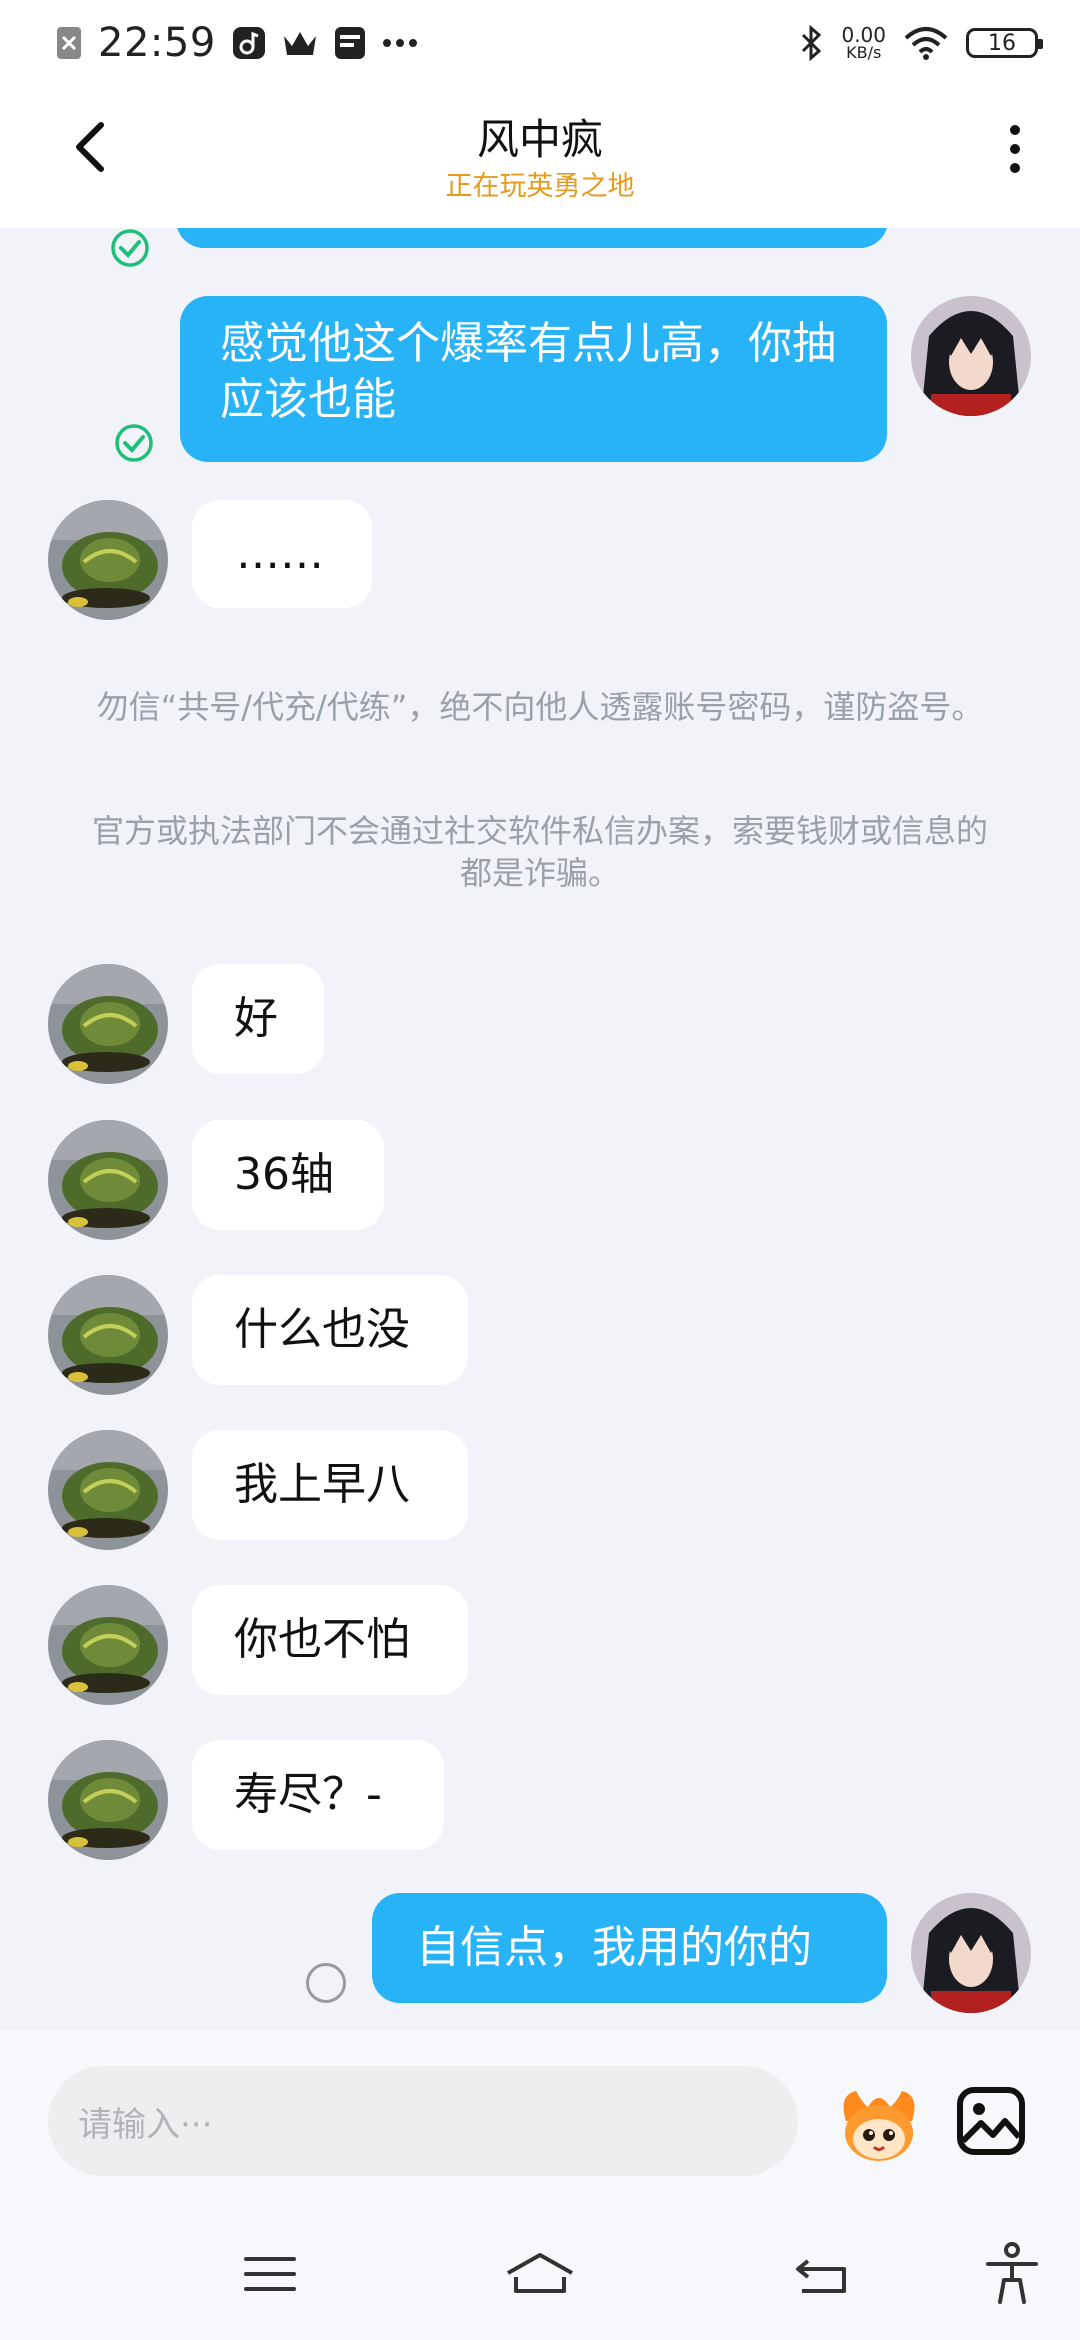 The image size is (1080, 2340). I want to click on accessibility-icon, so click(1012, 2273).